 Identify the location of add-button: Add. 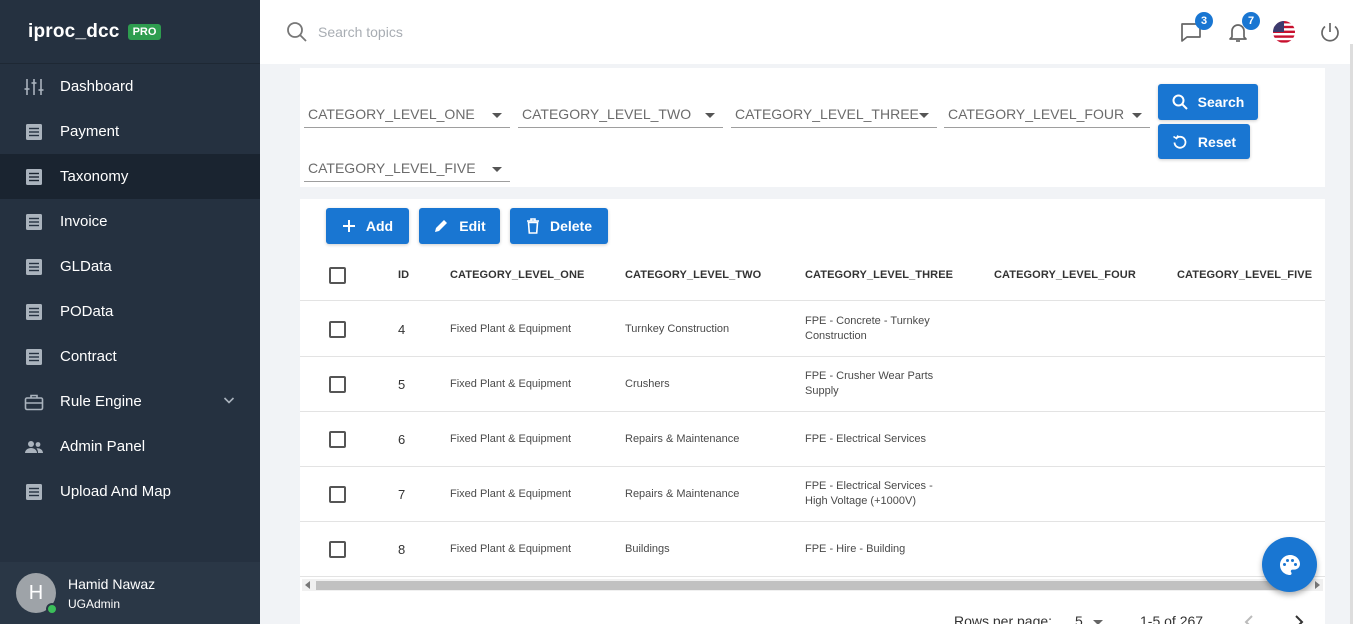
(367, 226).